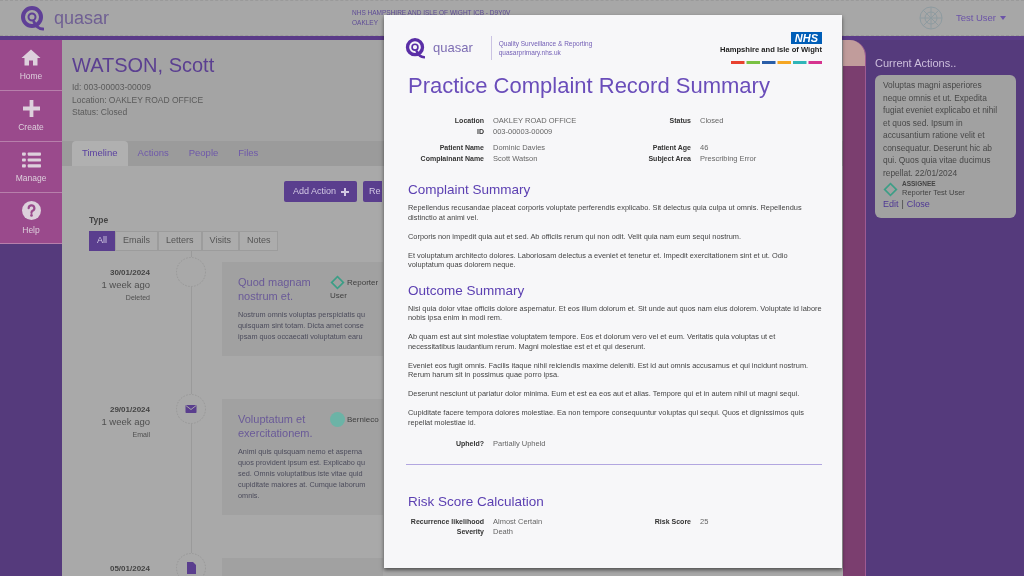 The image size is (1024, 576). I want to click on action-link: Edit, so click(891, 204).